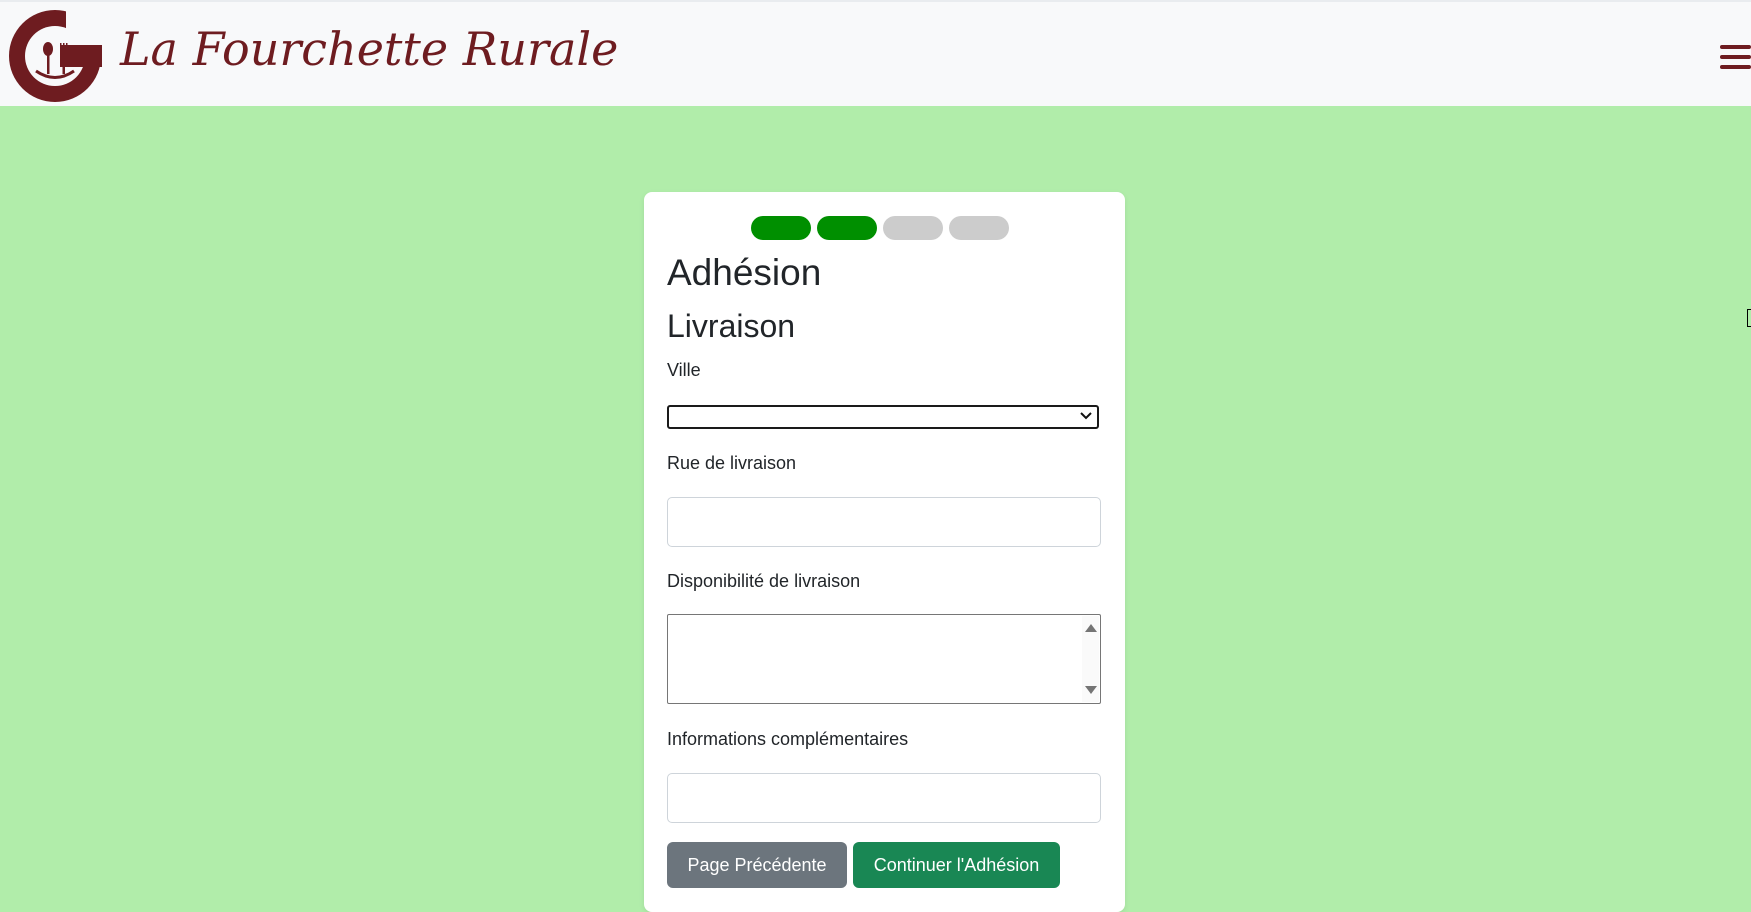  I want to click on infos-input, so click(884, 798).